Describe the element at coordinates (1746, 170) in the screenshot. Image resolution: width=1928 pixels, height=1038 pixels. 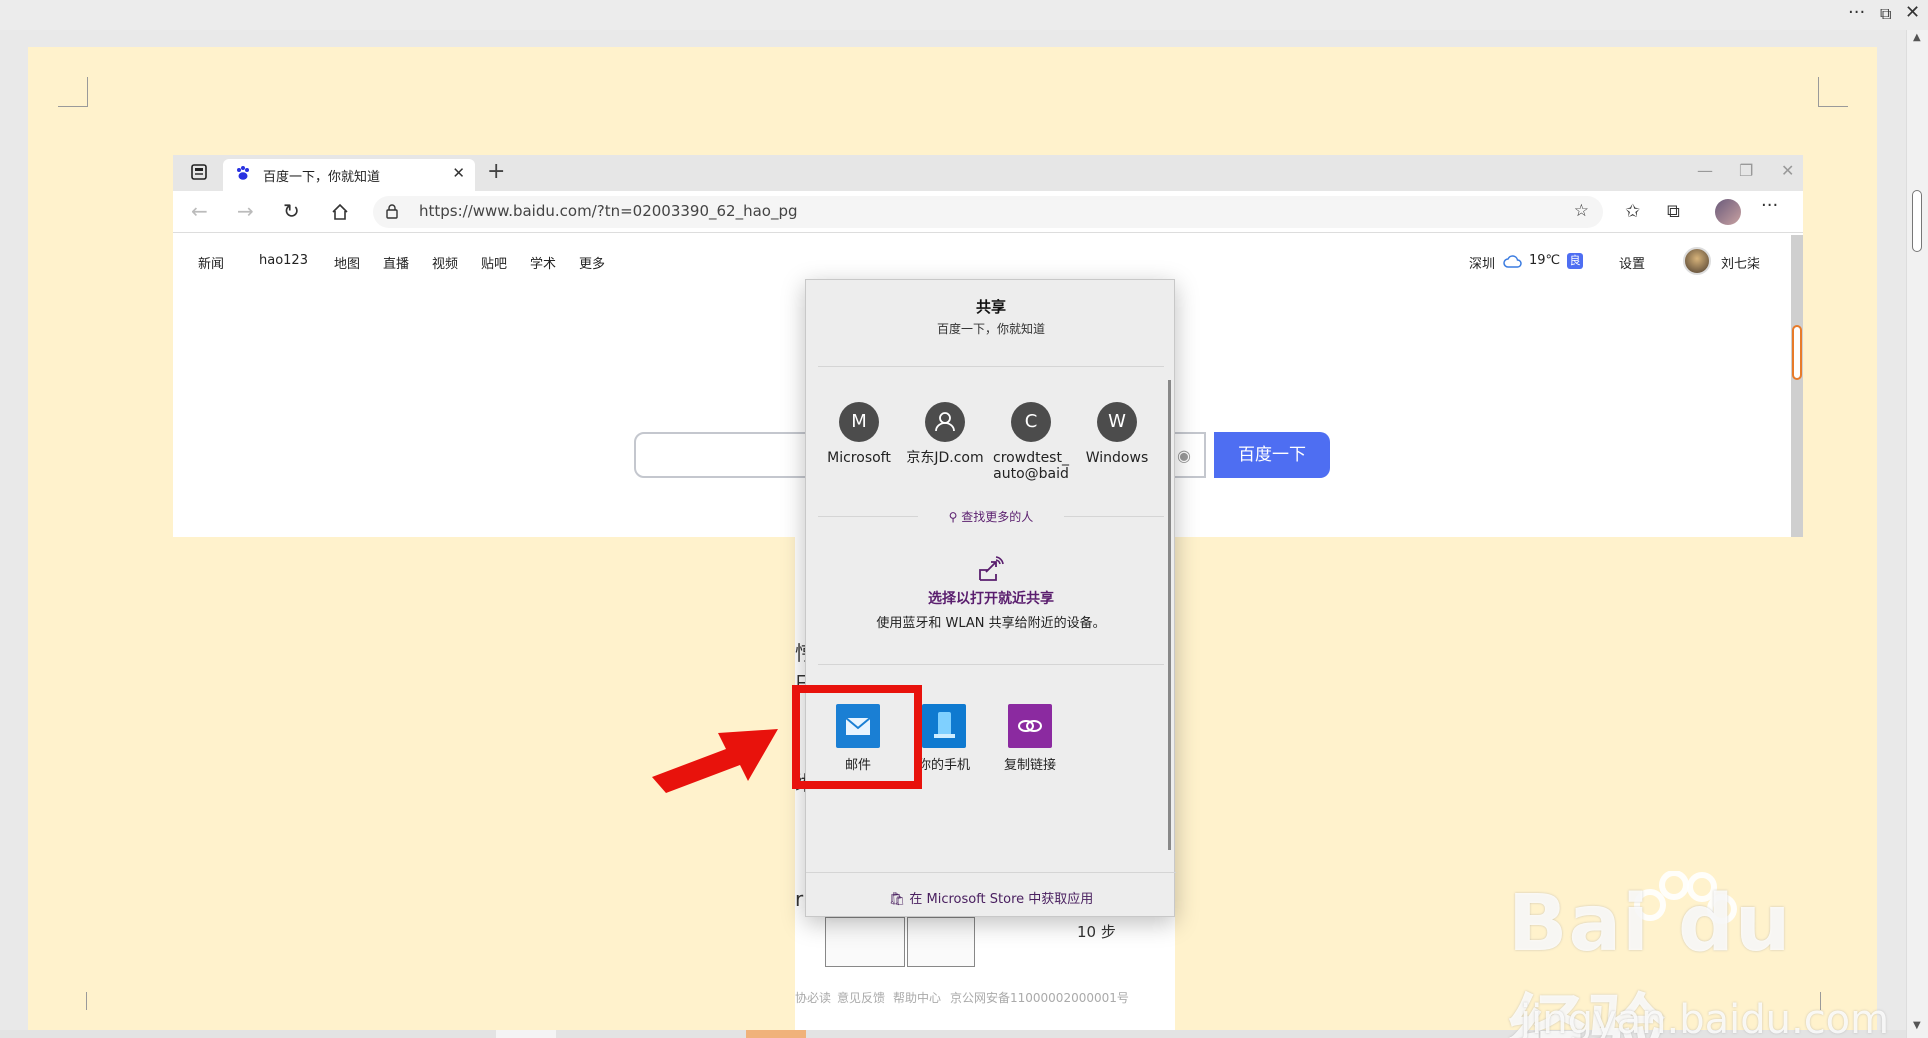
I see `maximize-icon: ❐` at that location.